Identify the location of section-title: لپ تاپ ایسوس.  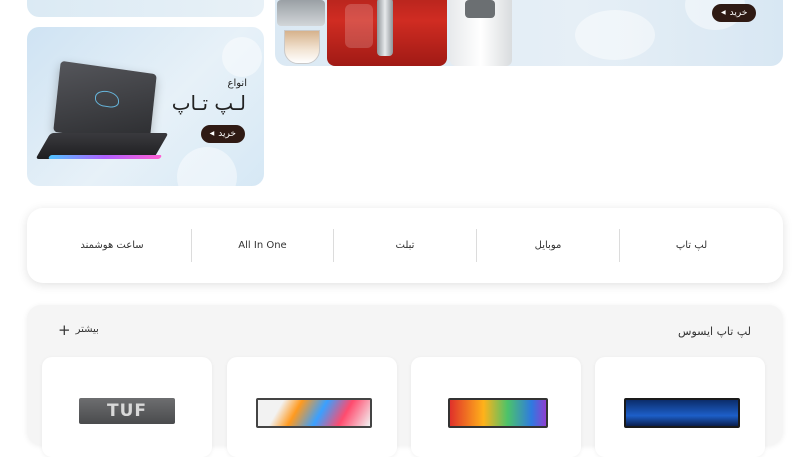
(714, 331).